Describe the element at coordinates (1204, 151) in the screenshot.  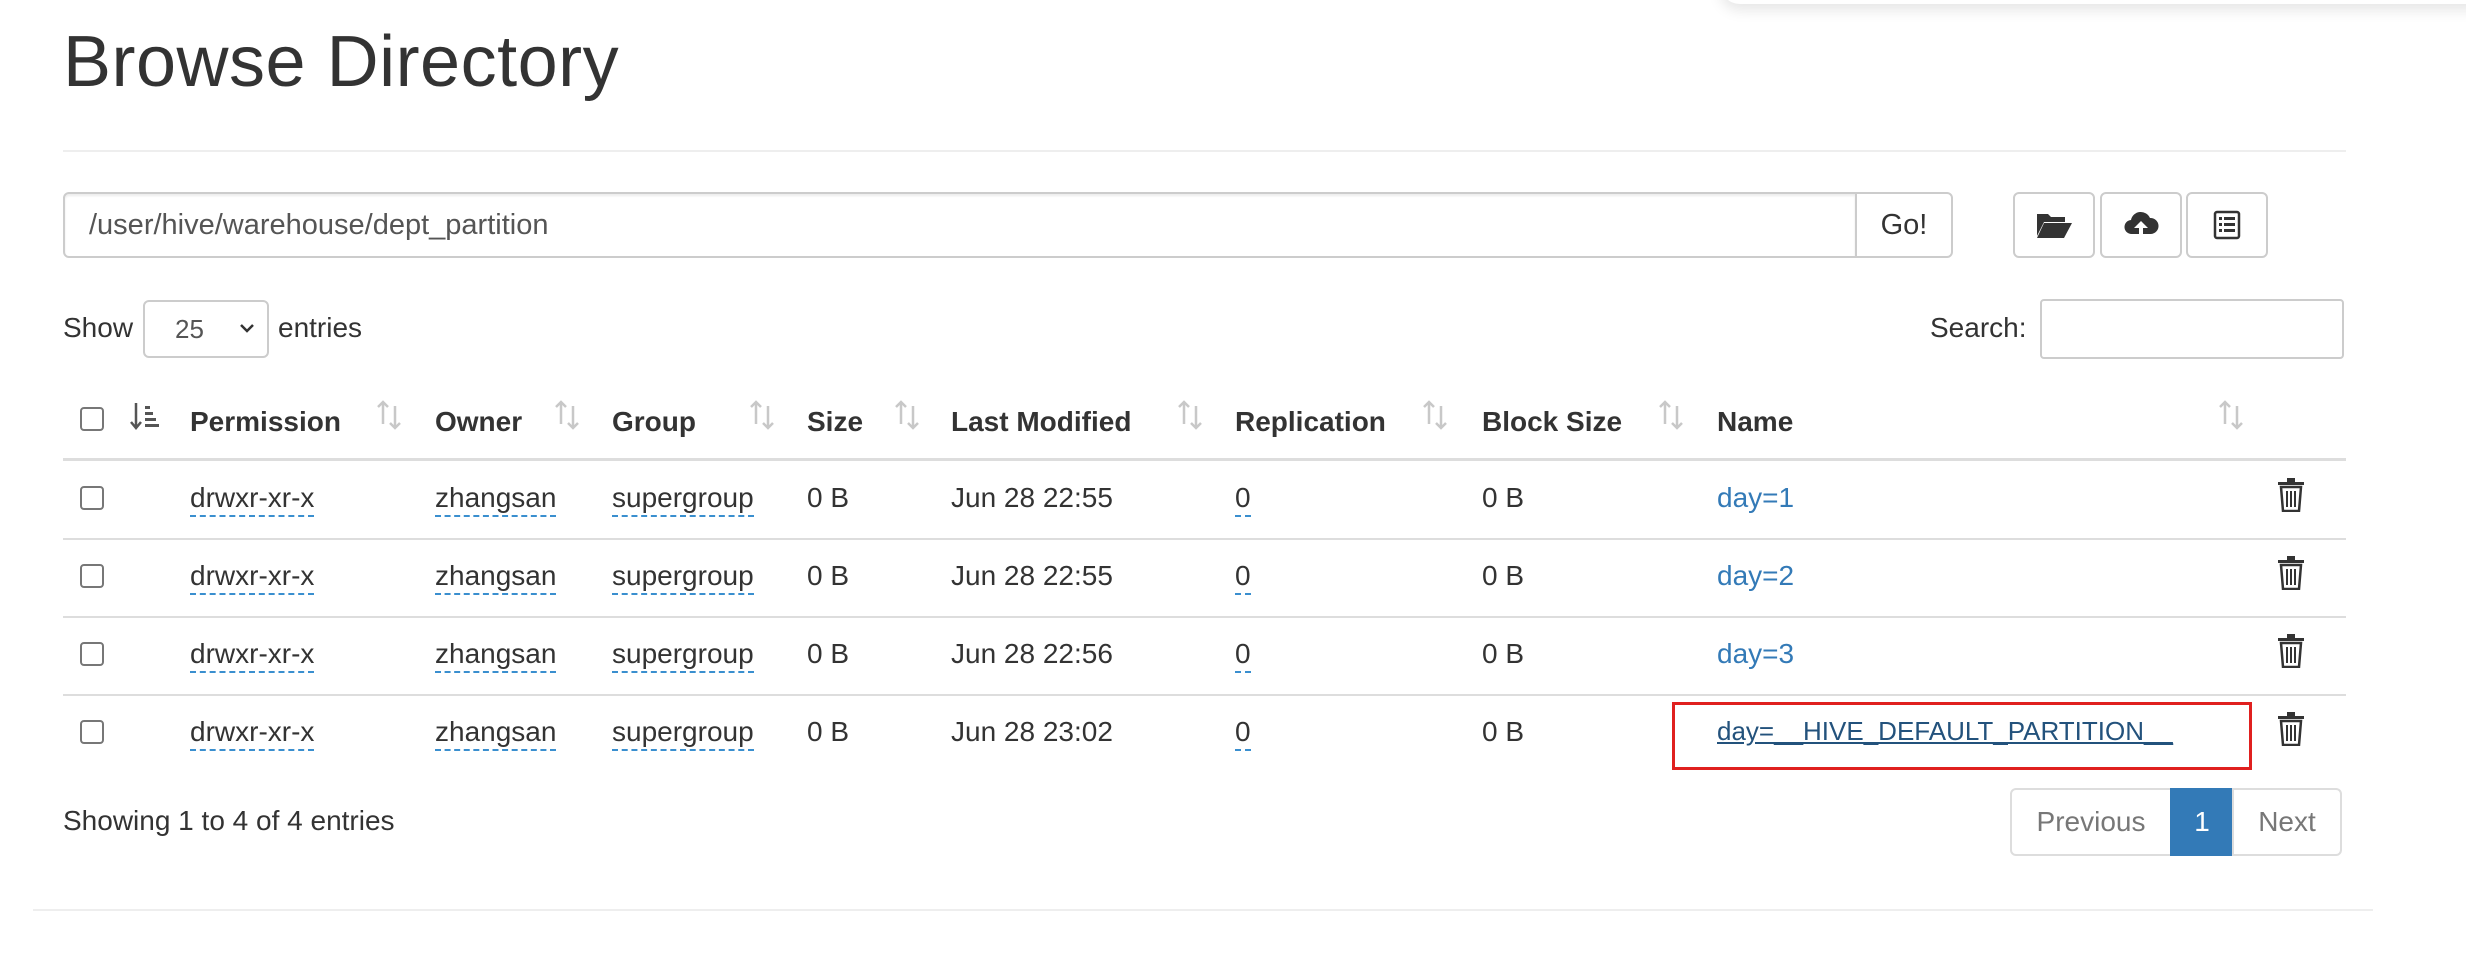
I see `title-divider` at that location.